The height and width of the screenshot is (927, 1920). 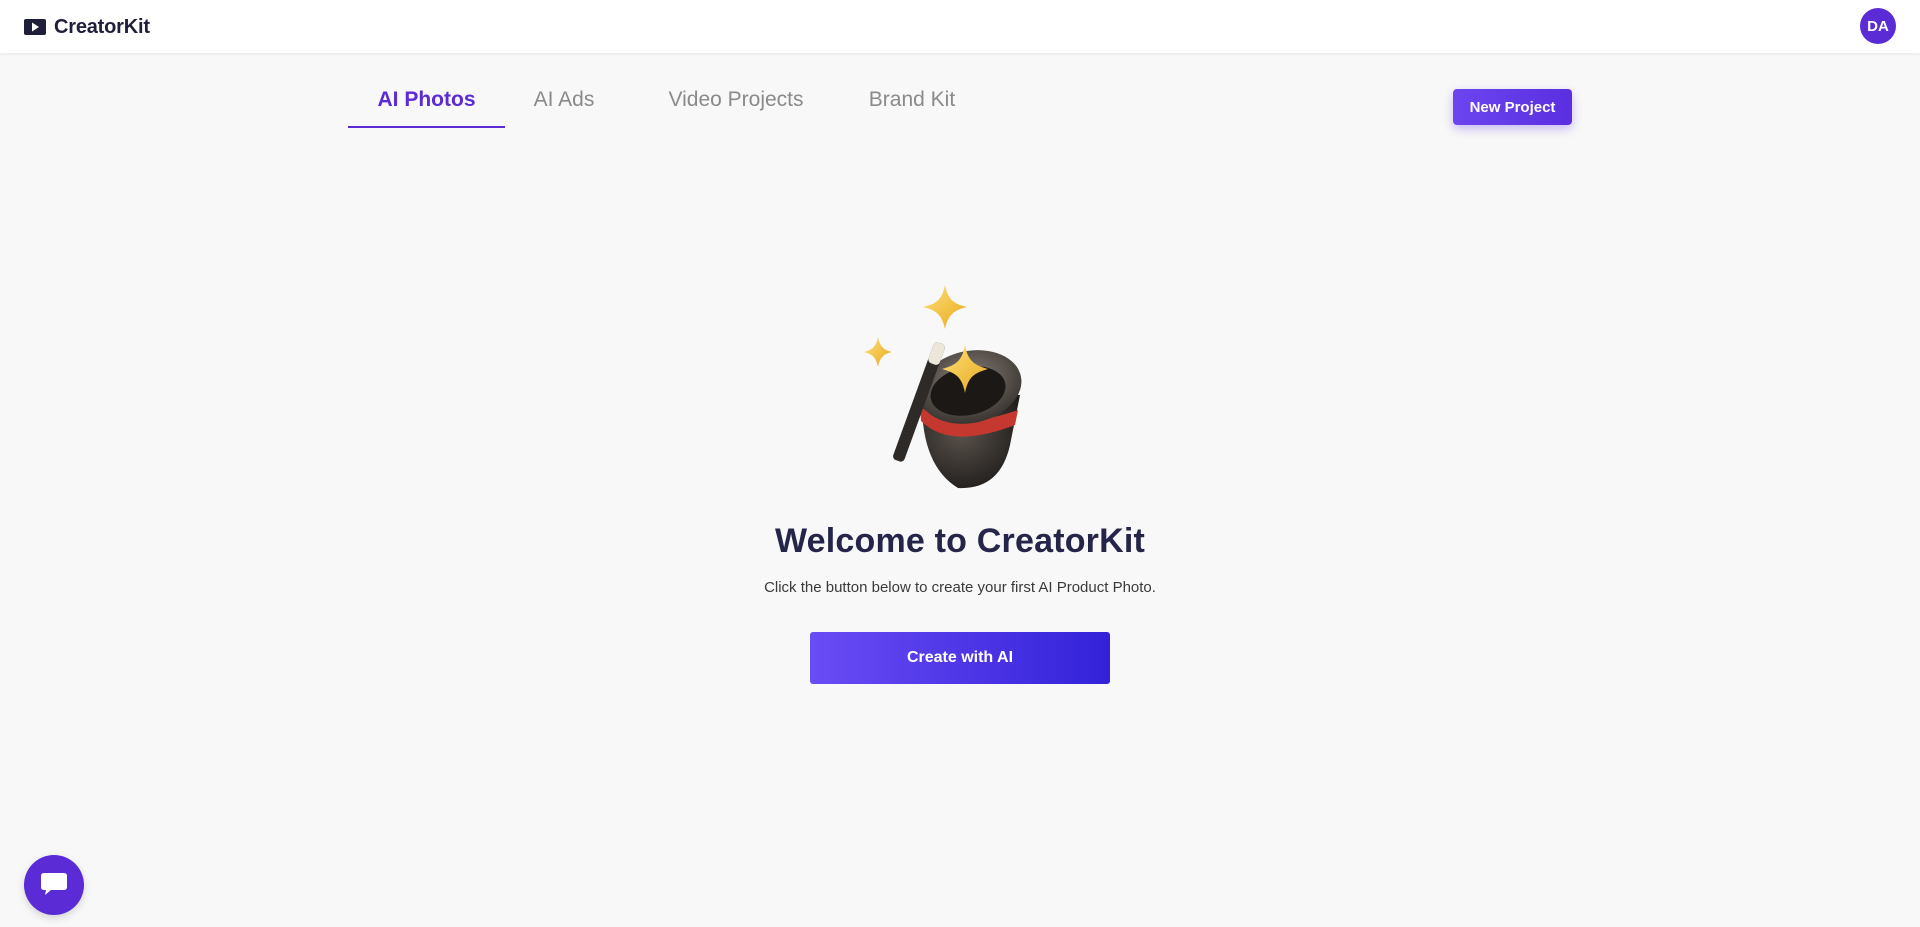 I want to click on play-logo-icon, so click(x=35, y=27).